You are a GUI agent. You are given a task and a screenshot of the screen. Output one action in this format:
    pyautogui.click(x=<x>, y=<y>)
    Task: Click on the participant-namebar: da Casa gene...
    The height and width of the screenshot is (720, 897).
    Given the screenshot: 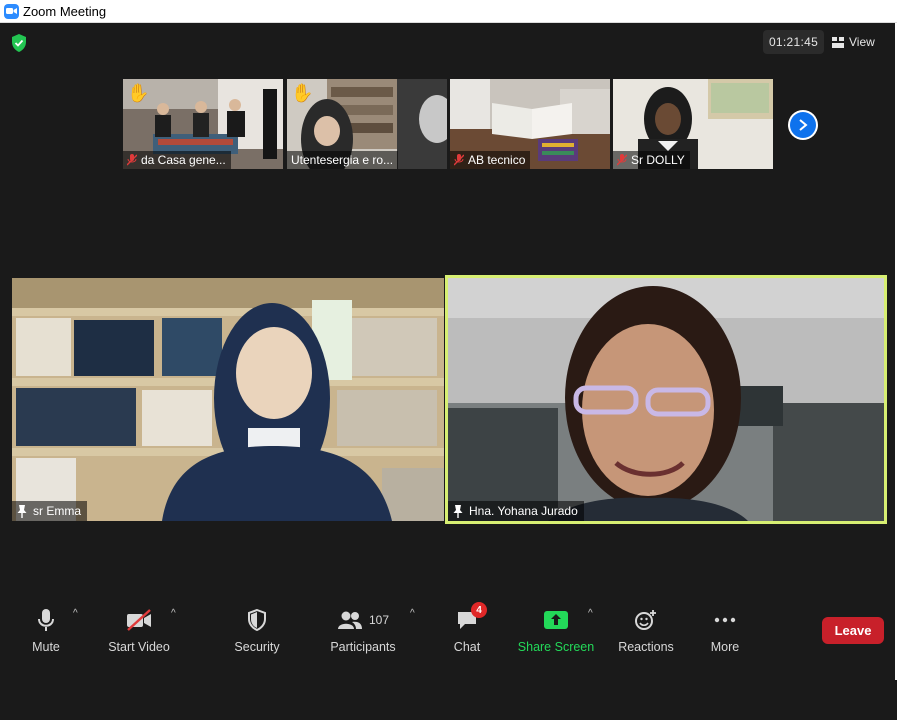 What is the action you would take?
    pyautogui.click(x=177, y=160)
    